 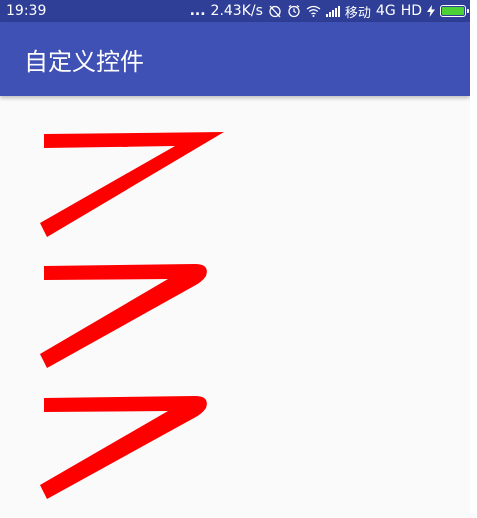 I want to click on status-right-group: ... 2.43K/s 移动 4G HD, so click(x=329, y=11).